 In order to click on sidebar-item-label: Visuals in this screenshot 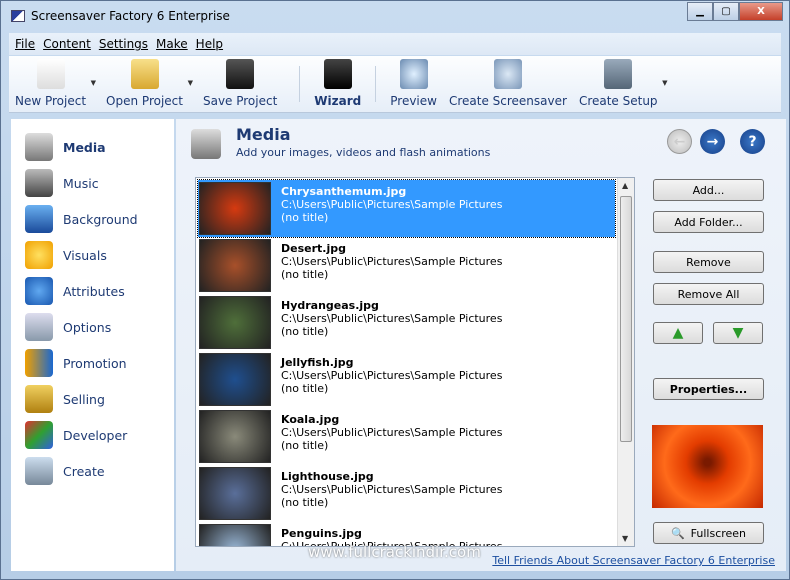, I will do `click(85, 255)`.